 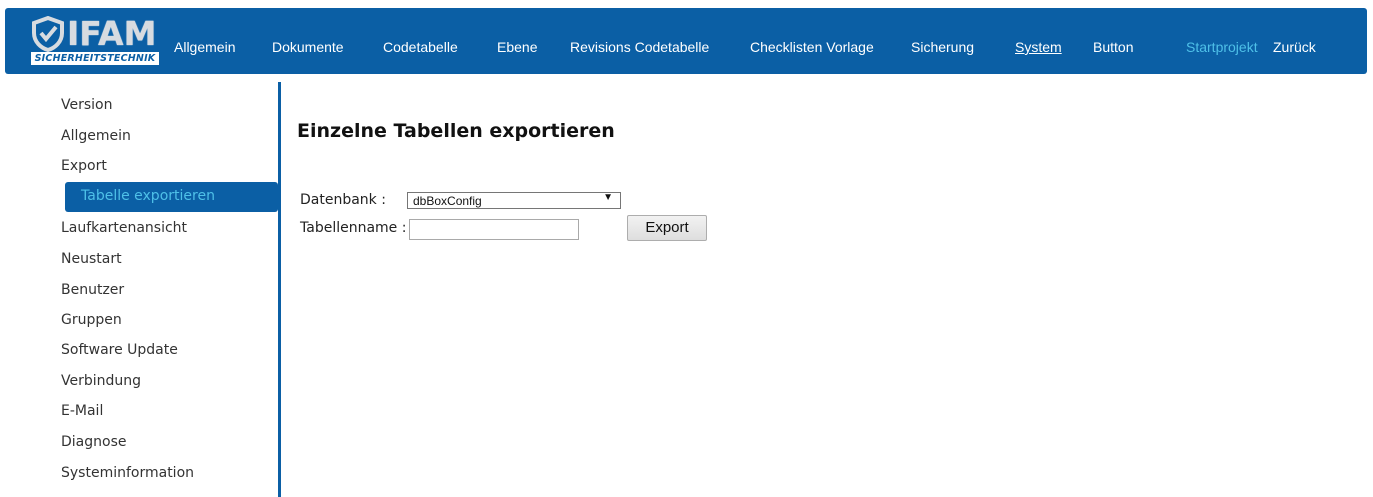 I want to click on table-name-label: Tabellenname :, so click(x=353, y=228).